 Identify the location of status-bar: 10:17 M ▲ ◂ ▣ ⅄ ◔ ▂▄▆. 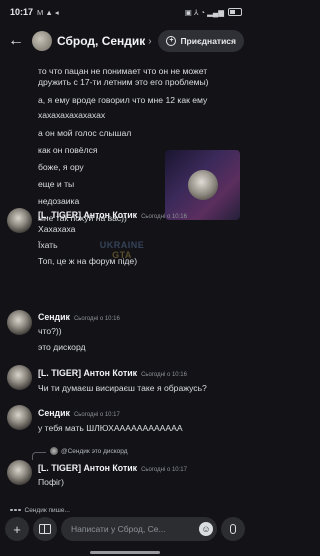
(125, 12).